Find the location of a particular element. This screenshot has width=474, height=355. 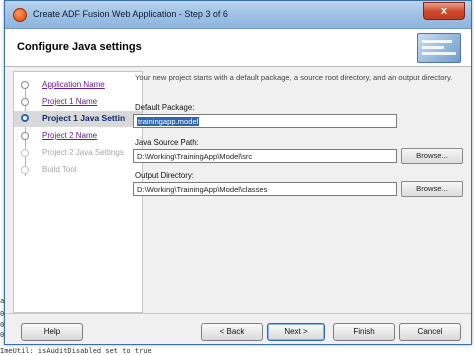

output-directory-field: D:\Working\TrainingApp\Model\classes is located at coordinates (265, 189).